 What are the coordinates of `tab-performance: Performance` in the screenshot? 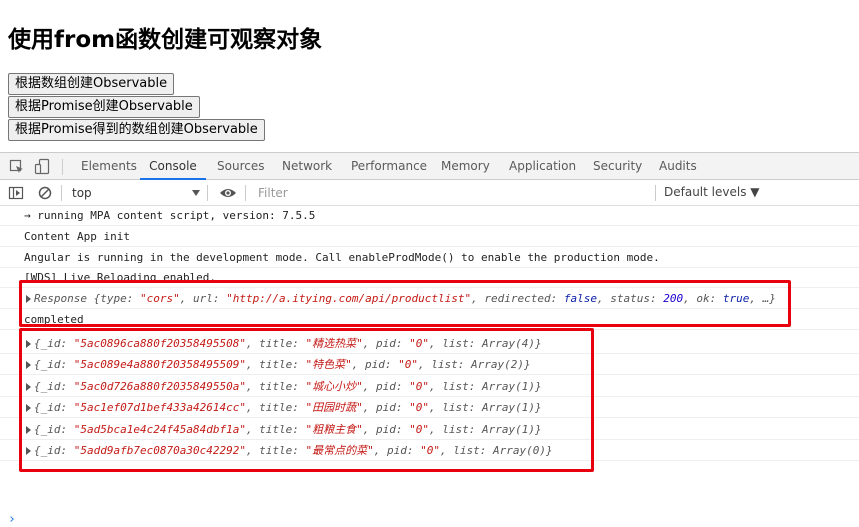 It's located at (389, 166).